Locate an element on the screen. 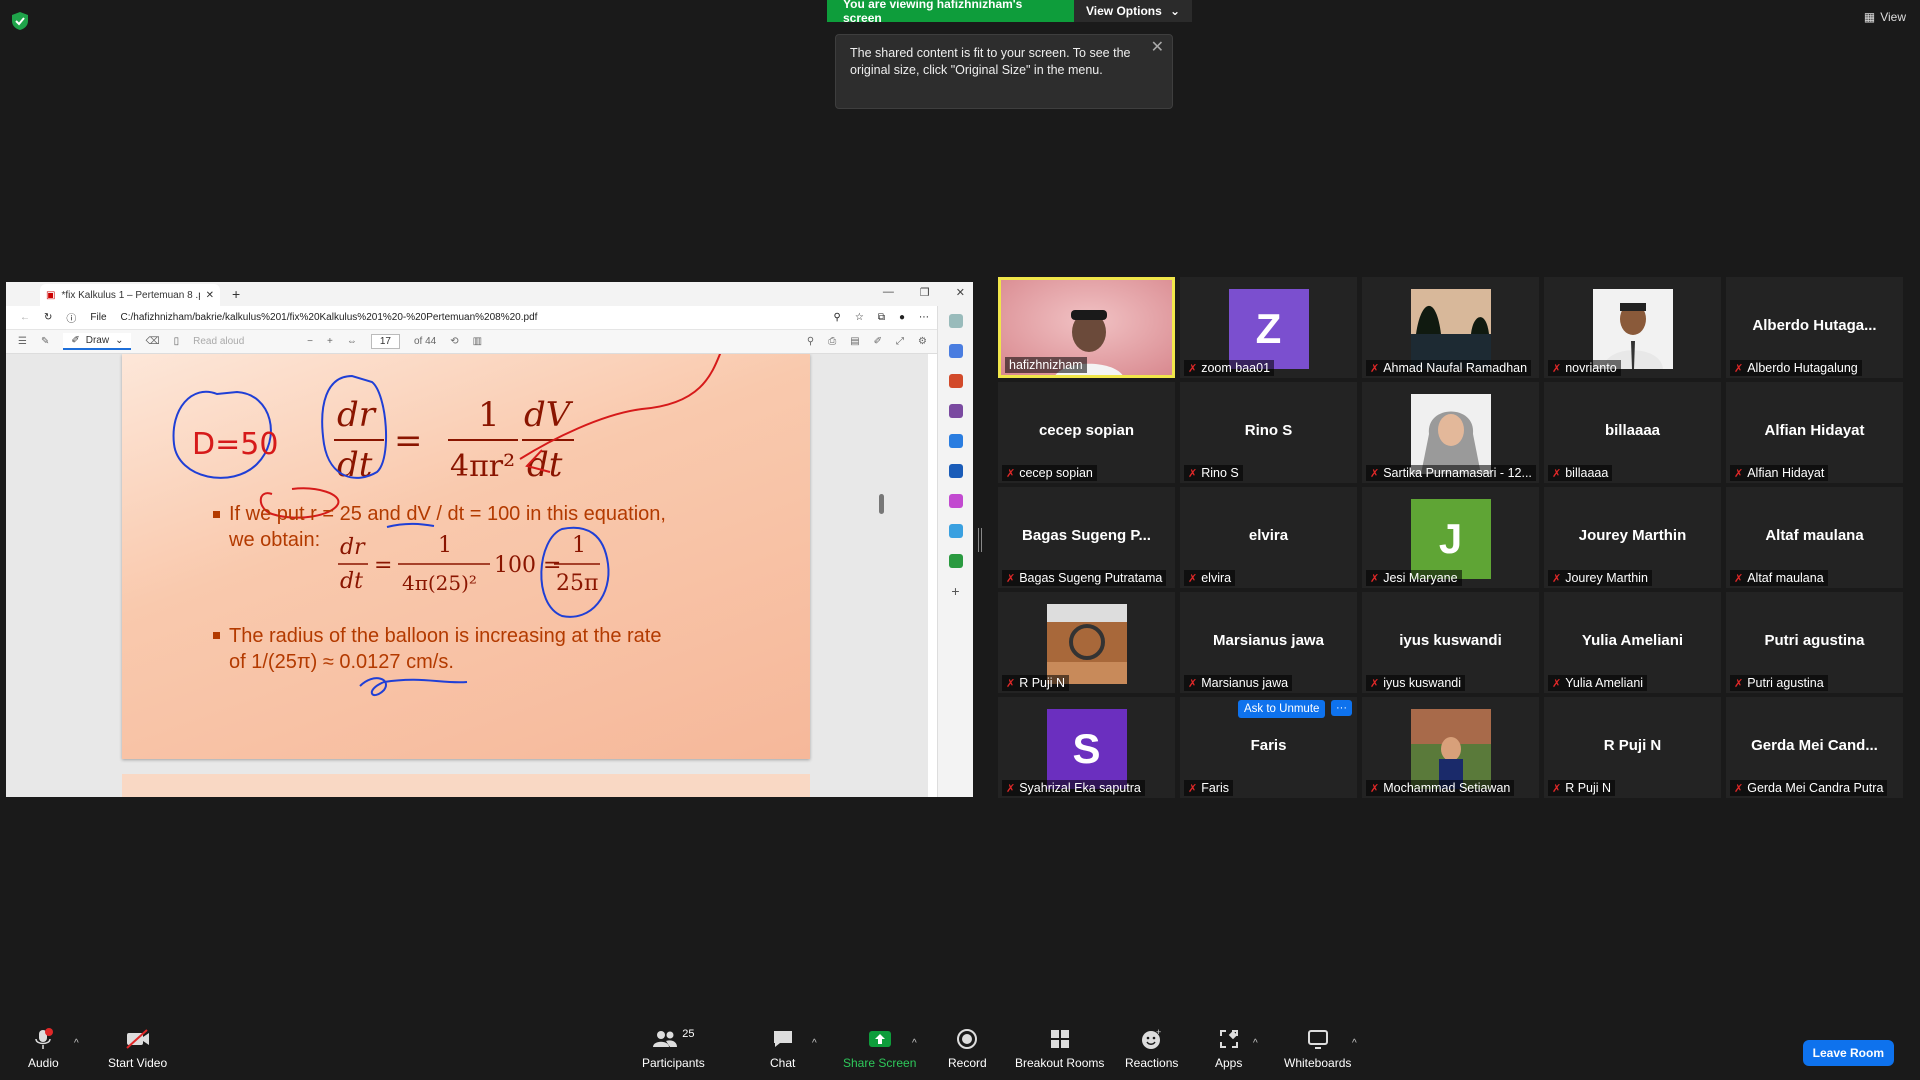  participant-tile: Bagas Sugeng P... ✗ Bagas Sugeng Putratama is located at coordinates (1086, 537).